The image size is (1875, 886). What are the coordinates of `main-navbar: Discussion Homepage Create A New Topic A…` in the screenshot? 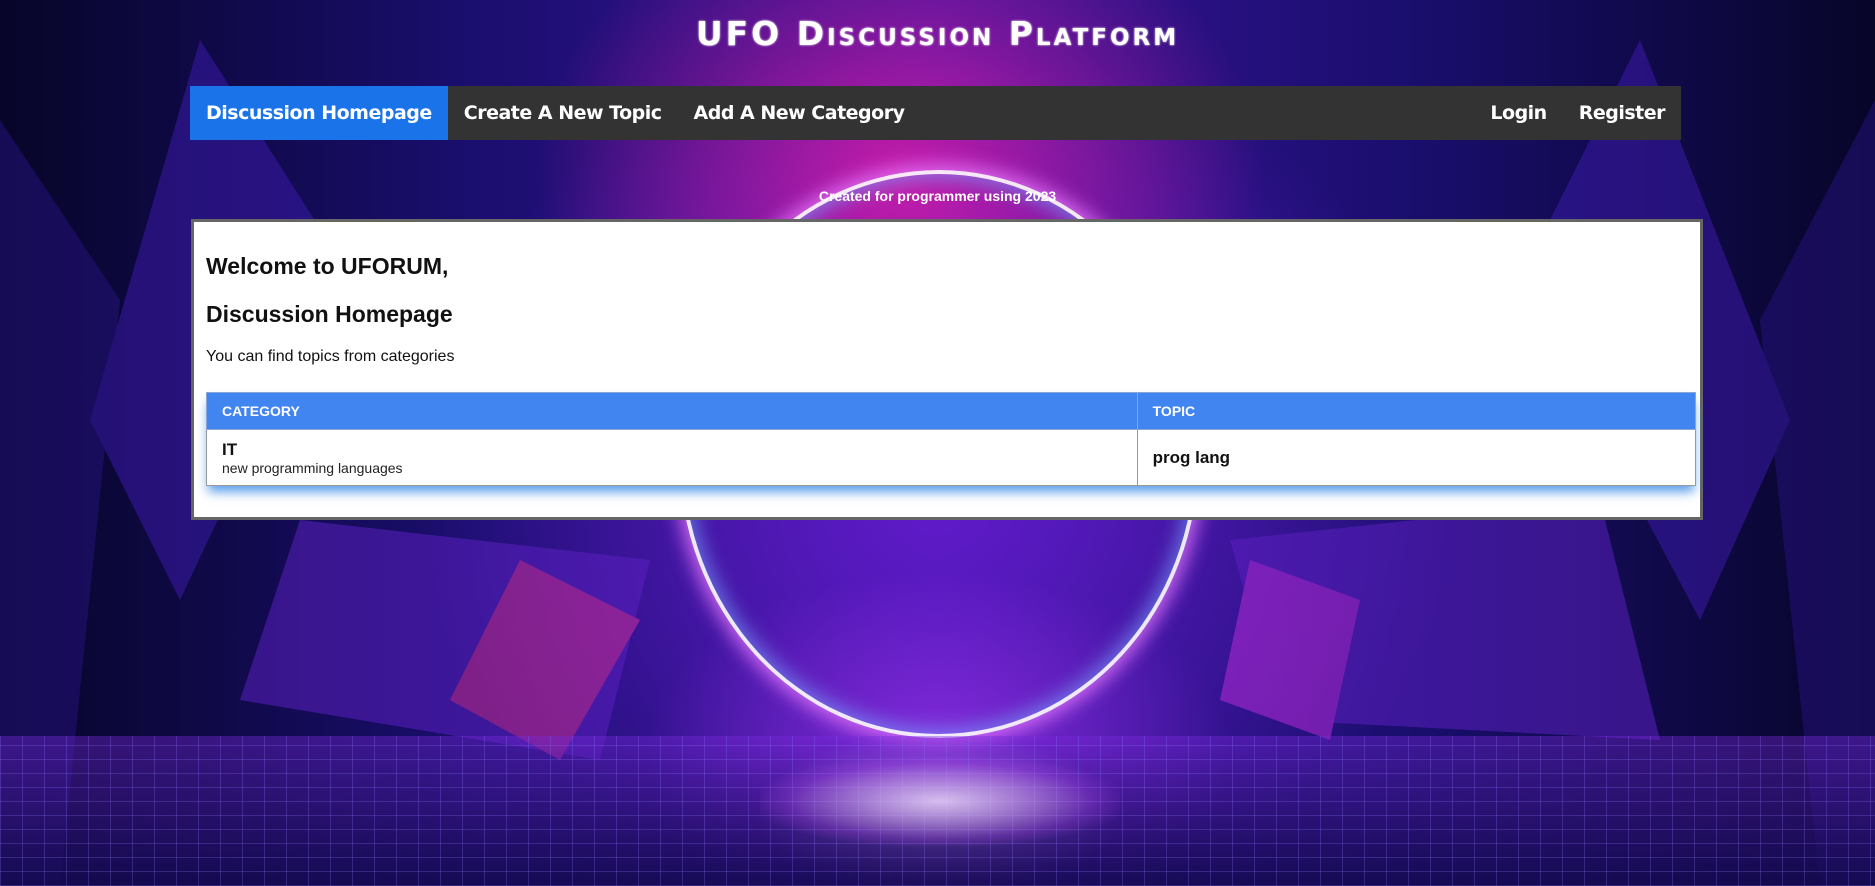 It's located at (935, 113).